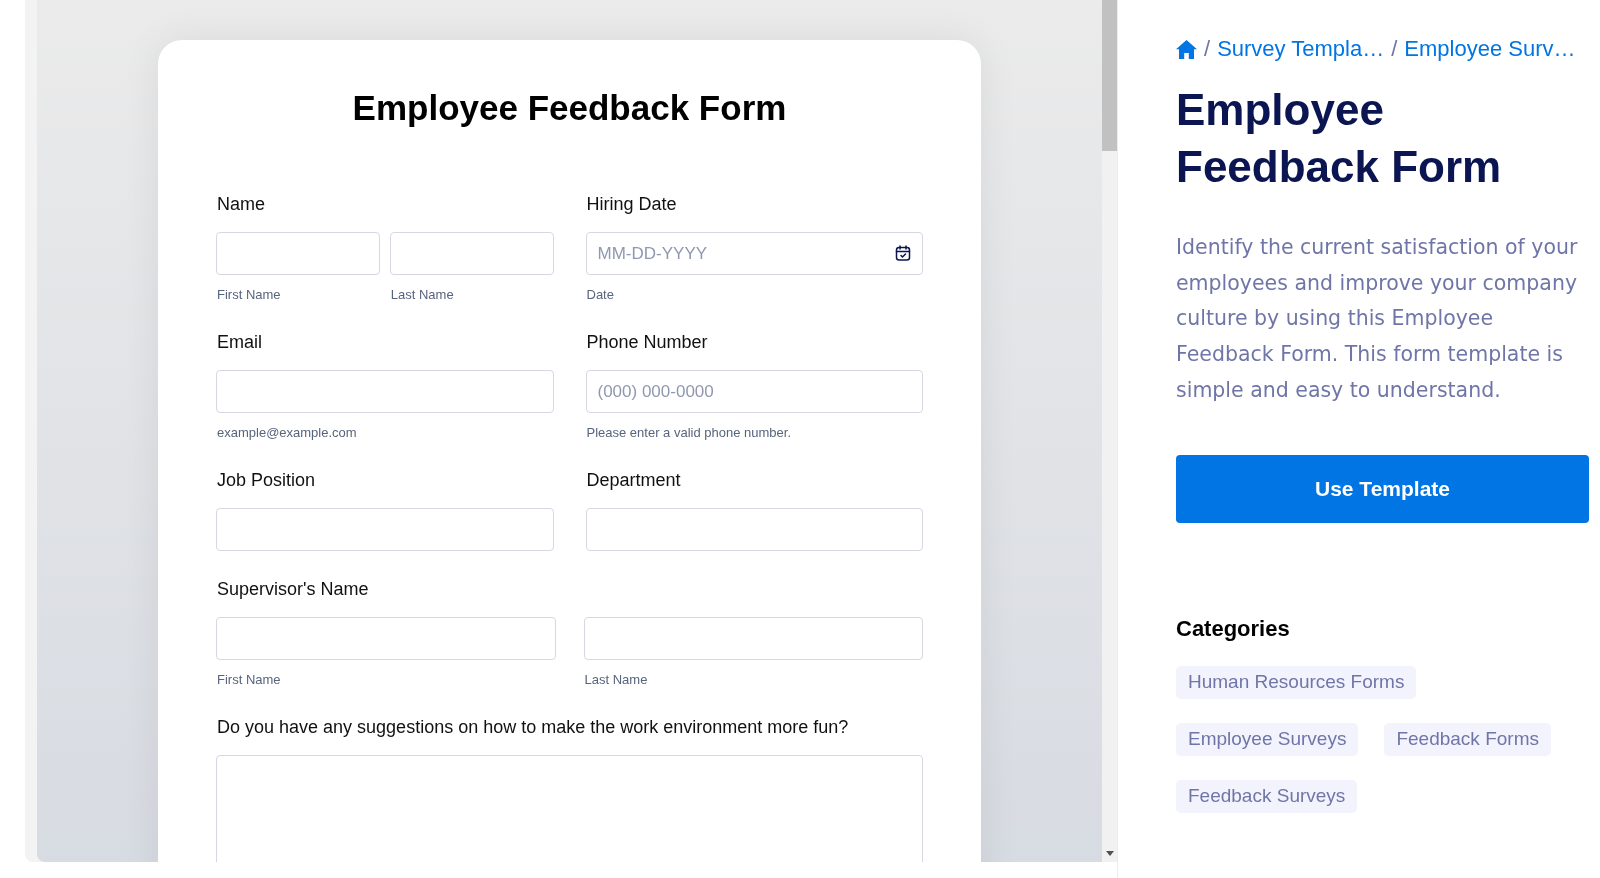  I want to click on field-label: Name, so click(241, 204).